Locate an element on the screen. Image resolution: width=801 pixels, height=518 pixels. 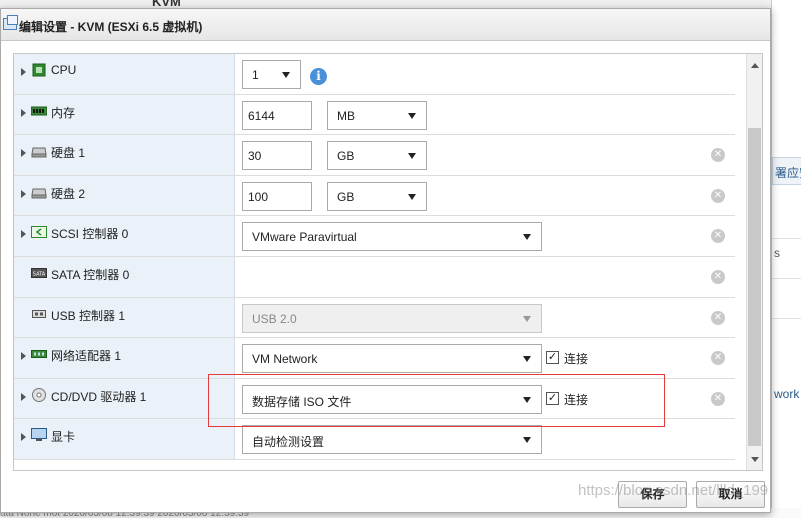
background-header: KVM is located at coordinates (400, 4).